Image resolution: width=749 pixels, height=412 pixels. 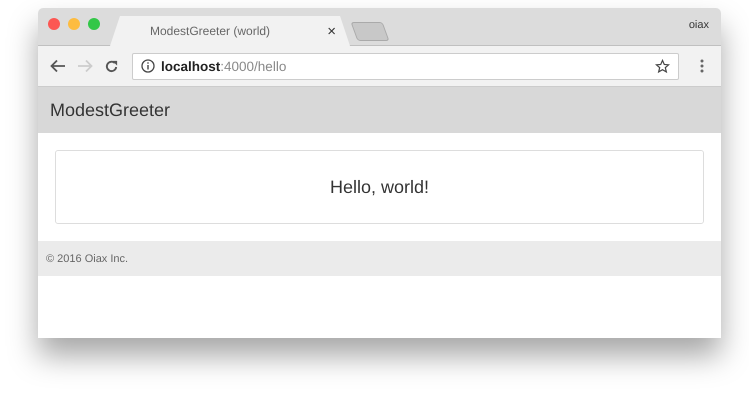 What do you see at coordinates (110, 110) in the screenshot?
I see `site-brand: ModestGreeter` at bounding box center [110, 110].